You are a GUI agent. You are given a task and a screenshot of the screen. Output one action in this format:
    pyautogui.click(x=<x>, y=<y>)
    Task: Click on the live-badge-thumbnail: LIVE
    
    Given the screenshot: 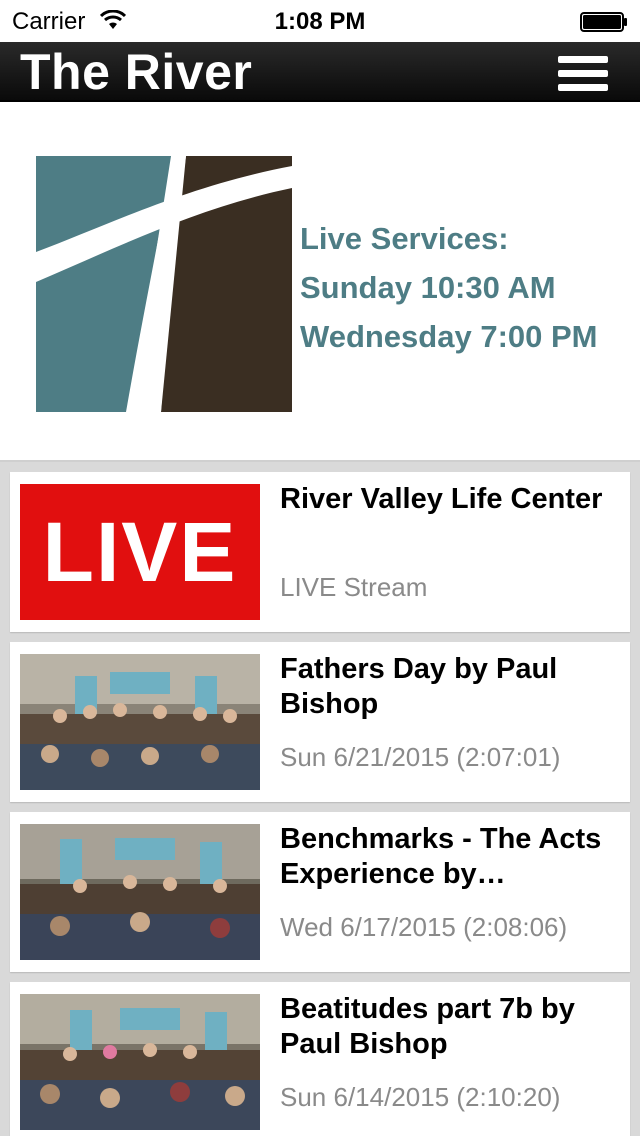 What is the action you would take?
    pyautogui.click(x=140, y=552)
    